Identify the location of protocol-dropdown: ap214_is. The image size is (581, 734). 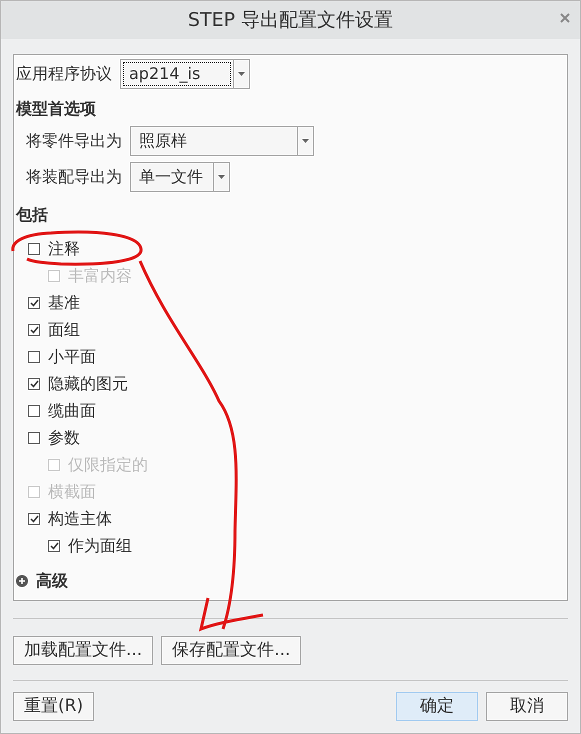
(185, 74).